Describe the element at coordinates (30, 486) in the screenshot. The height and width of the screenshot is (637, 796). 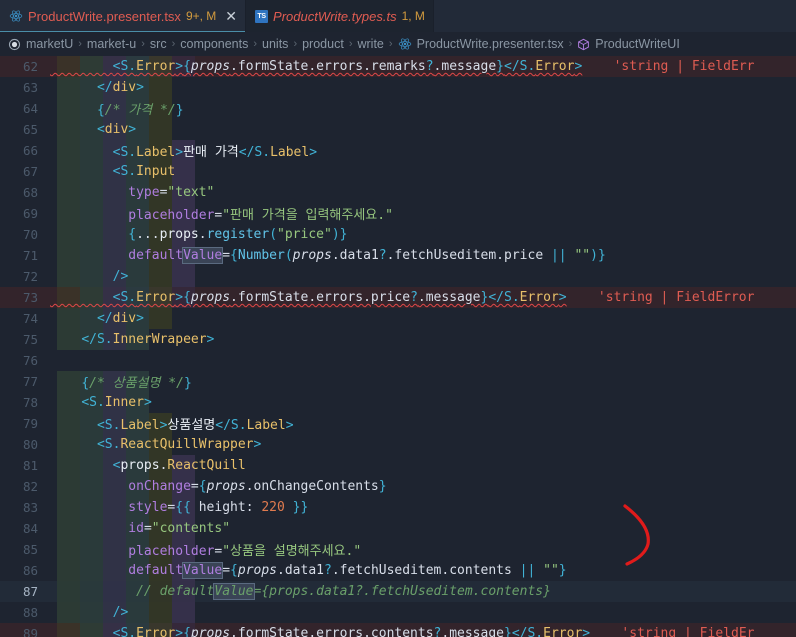
I see `line-number: 82` at that location.